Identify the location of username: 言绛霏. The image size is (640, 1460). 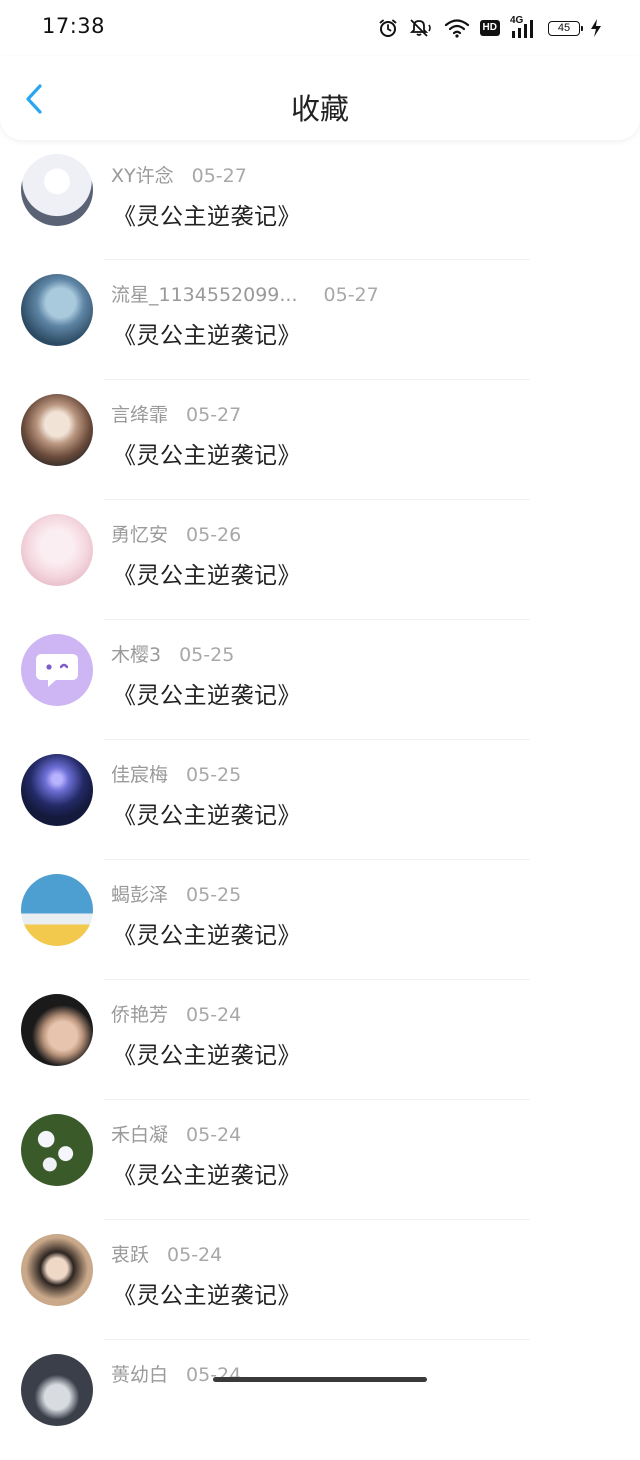
(139, 415).